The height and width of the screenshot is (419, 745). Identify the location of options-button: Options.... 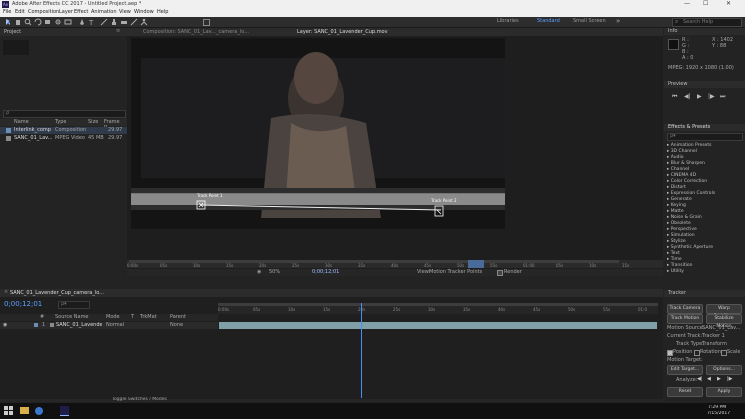
(724, 370).